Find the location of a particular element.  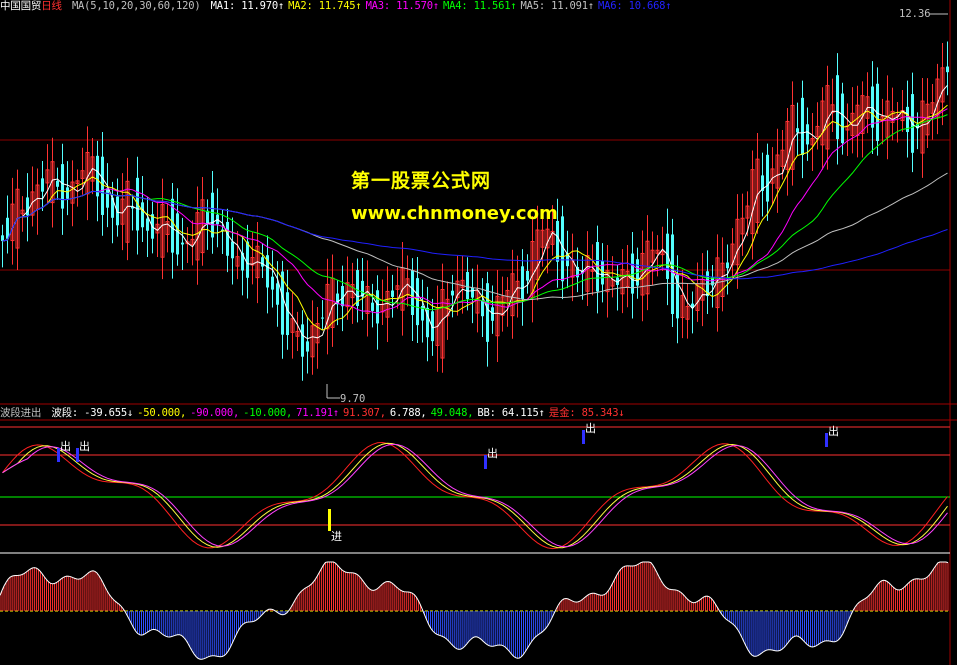

price-low-label: 9.70 is located at coordinates (353, 399).